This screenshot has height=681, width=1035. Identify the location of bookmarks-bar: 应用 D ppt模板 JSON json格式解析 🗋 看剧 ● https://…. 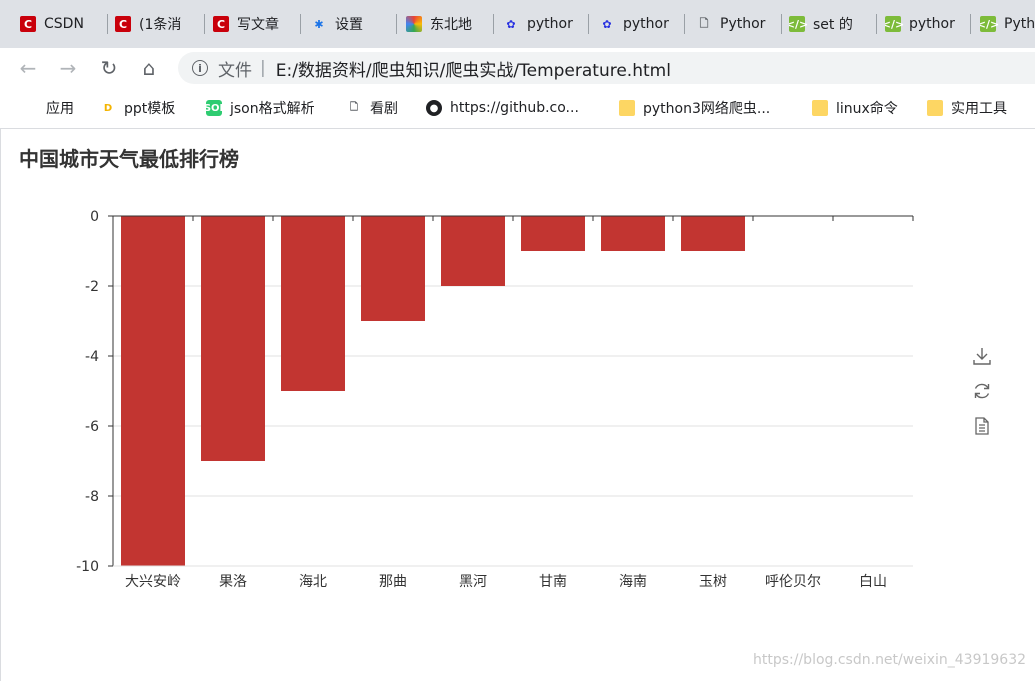
(517, 108).